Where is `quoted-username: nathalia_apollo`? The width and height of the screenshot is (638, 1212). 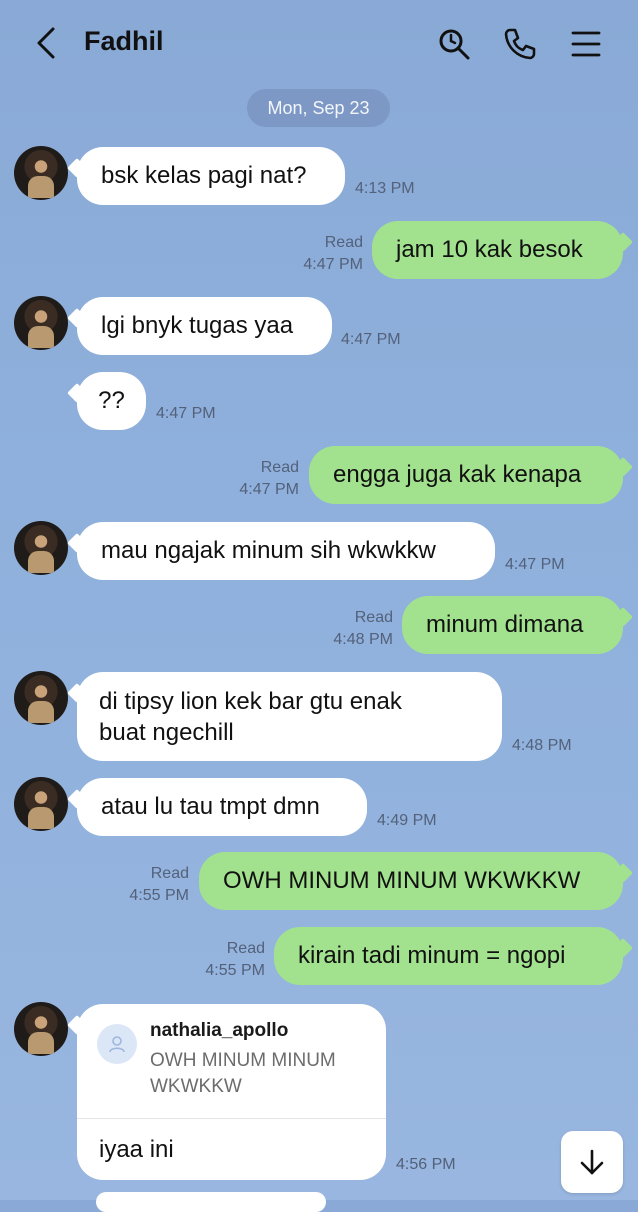
quoted-username: nathalia_apollo is located at coordinates (219, 1030).